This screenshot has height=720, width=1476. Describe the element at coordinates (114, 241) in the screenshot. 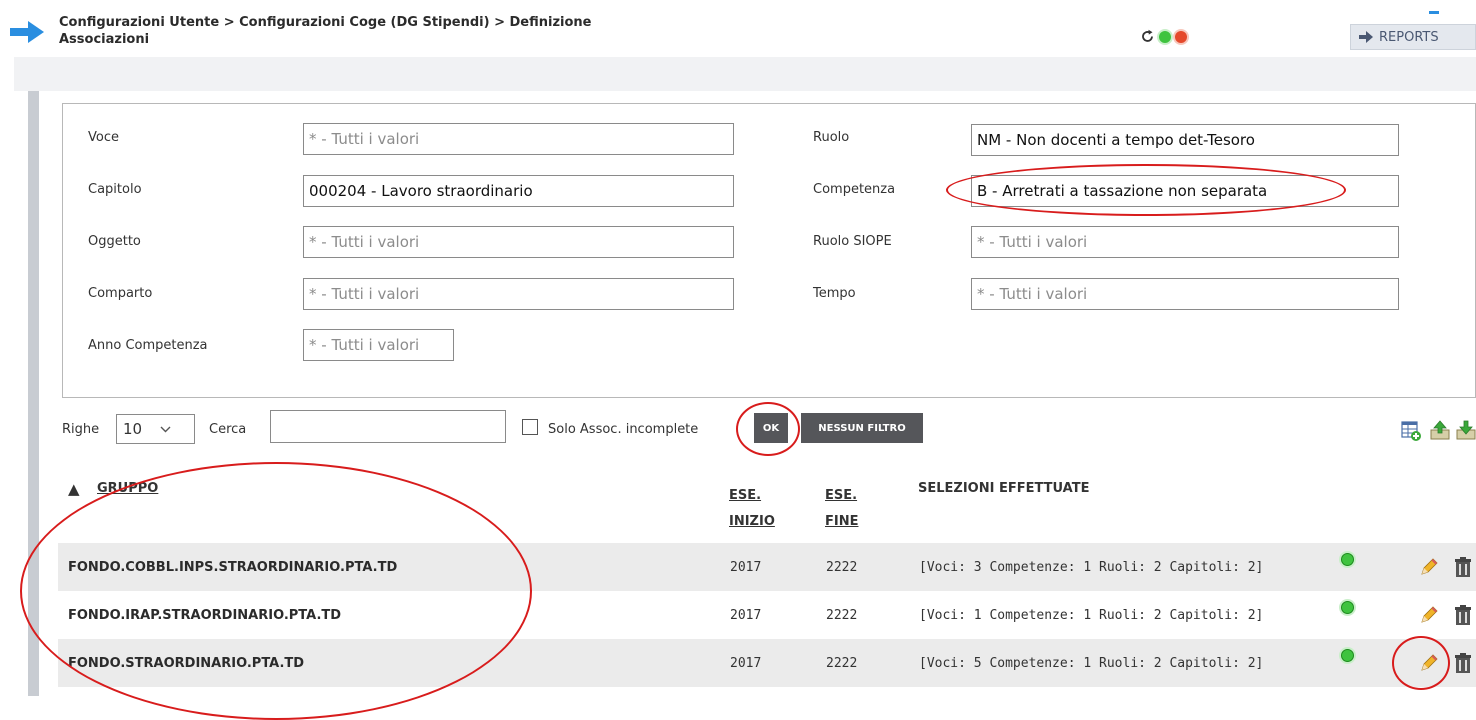

I see `oggetto-label: Oggetto` at that location.